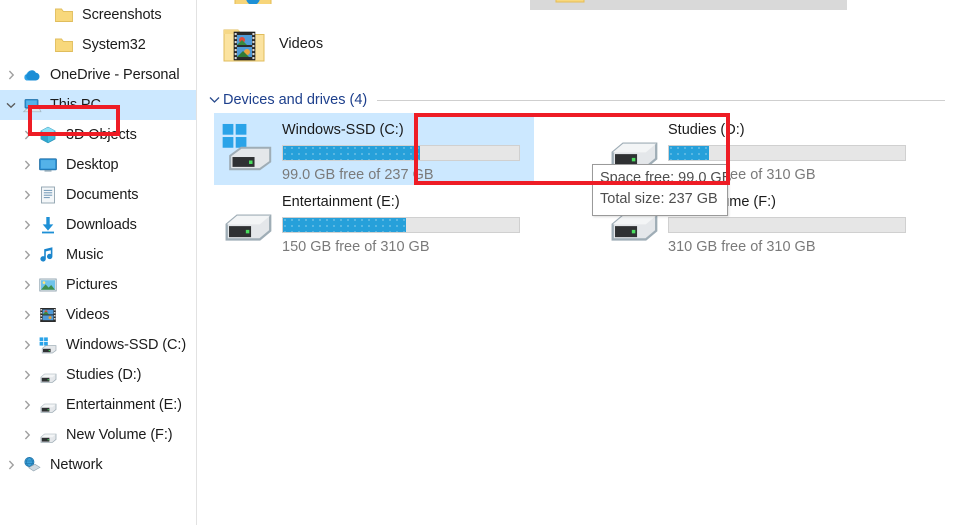 The width and height of the screenshot is (956, 525). I want to click on folders-group-partial: Videos, so click(576, 42).